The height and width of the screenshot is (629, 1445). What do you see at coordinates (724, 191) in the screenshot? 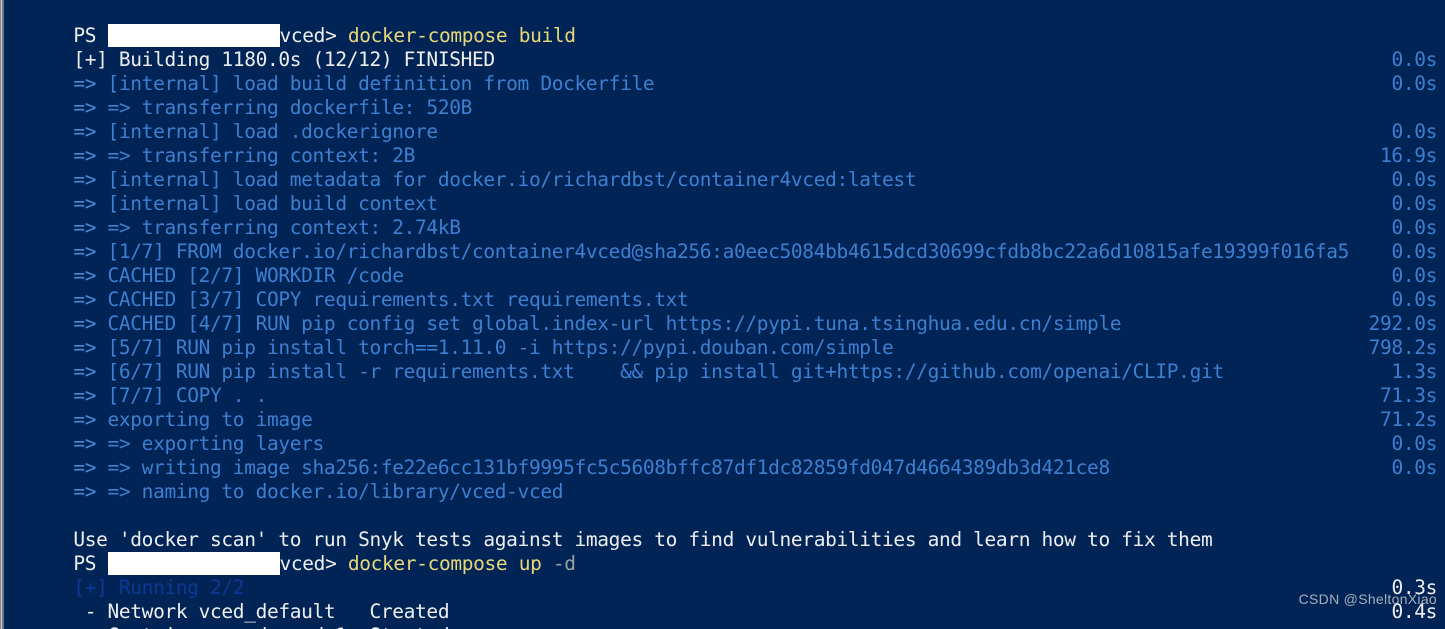
I see `build-step-row: => [internal] load build context 0.0s` at bounding box center [724, 191].